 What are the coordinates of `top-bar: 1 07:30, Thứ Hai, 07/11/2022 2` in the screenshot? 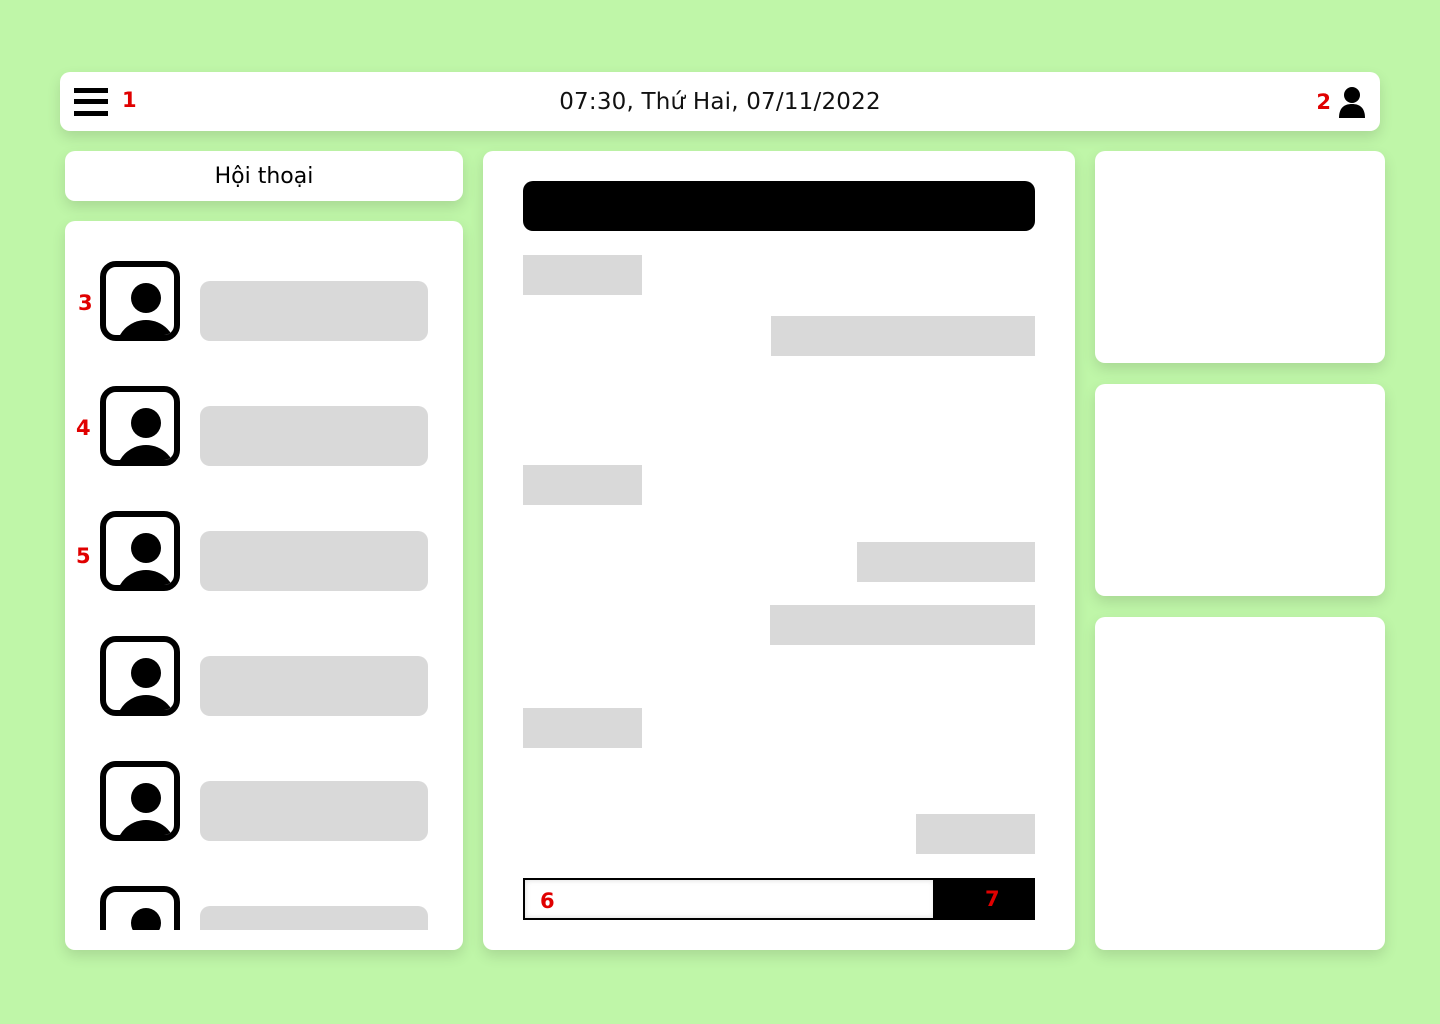 It's located at (720, 101).